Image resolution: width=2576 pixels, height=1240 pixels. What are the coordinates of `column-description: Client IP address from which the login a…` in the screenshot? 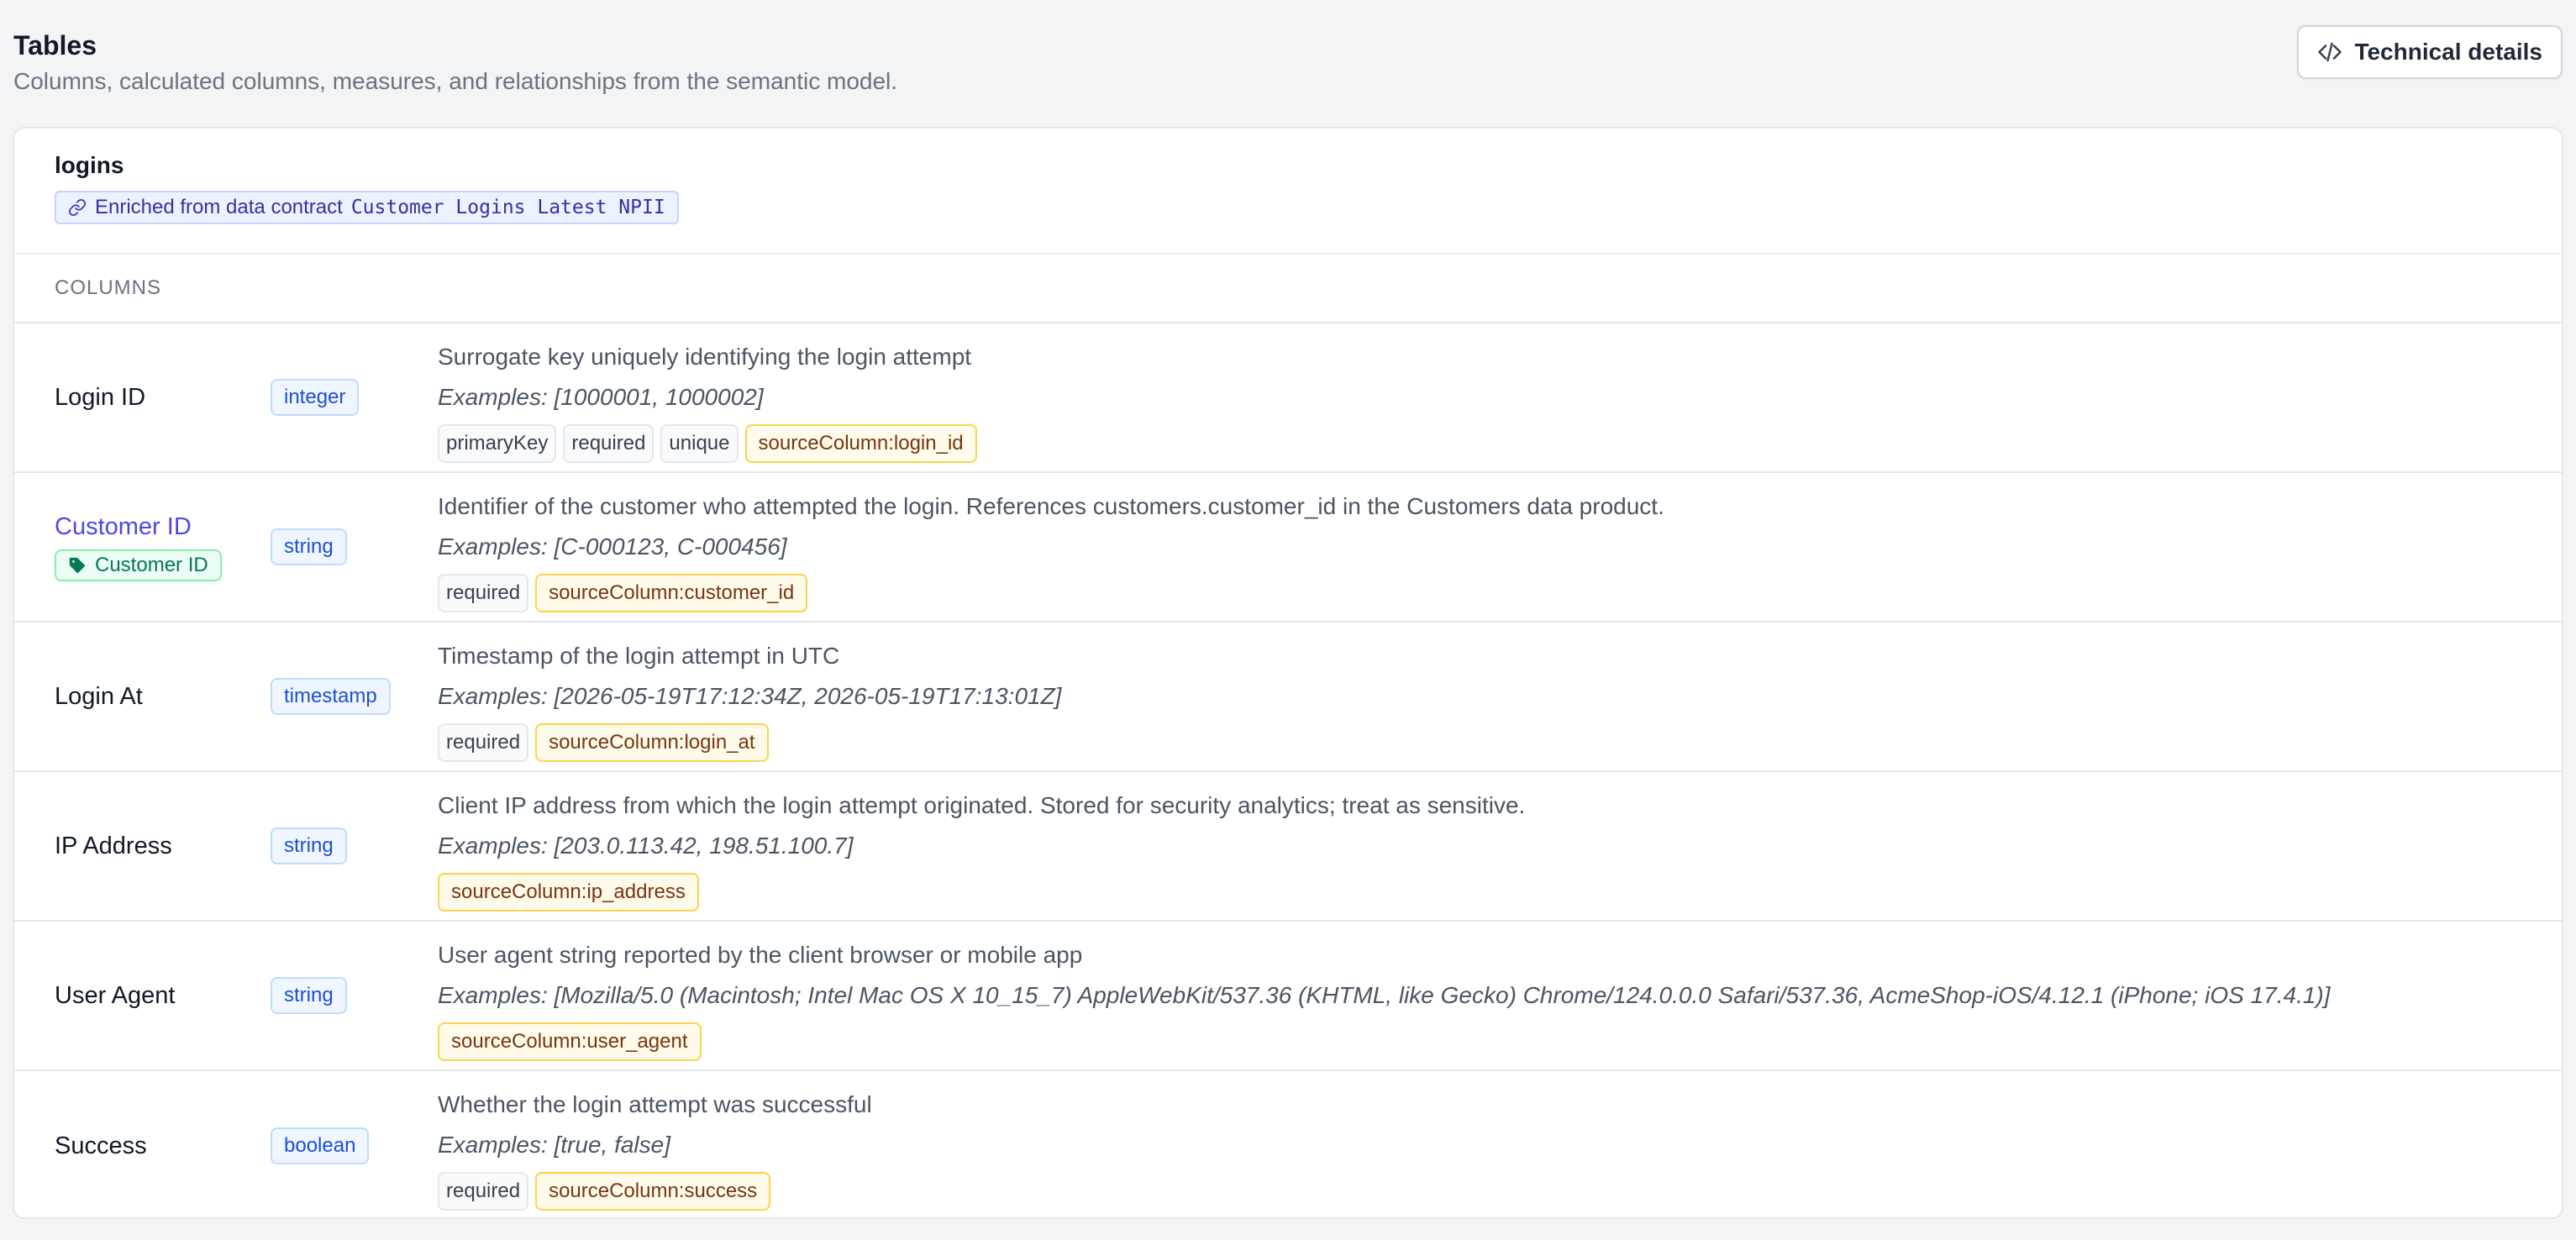 It's located at (982, 805).